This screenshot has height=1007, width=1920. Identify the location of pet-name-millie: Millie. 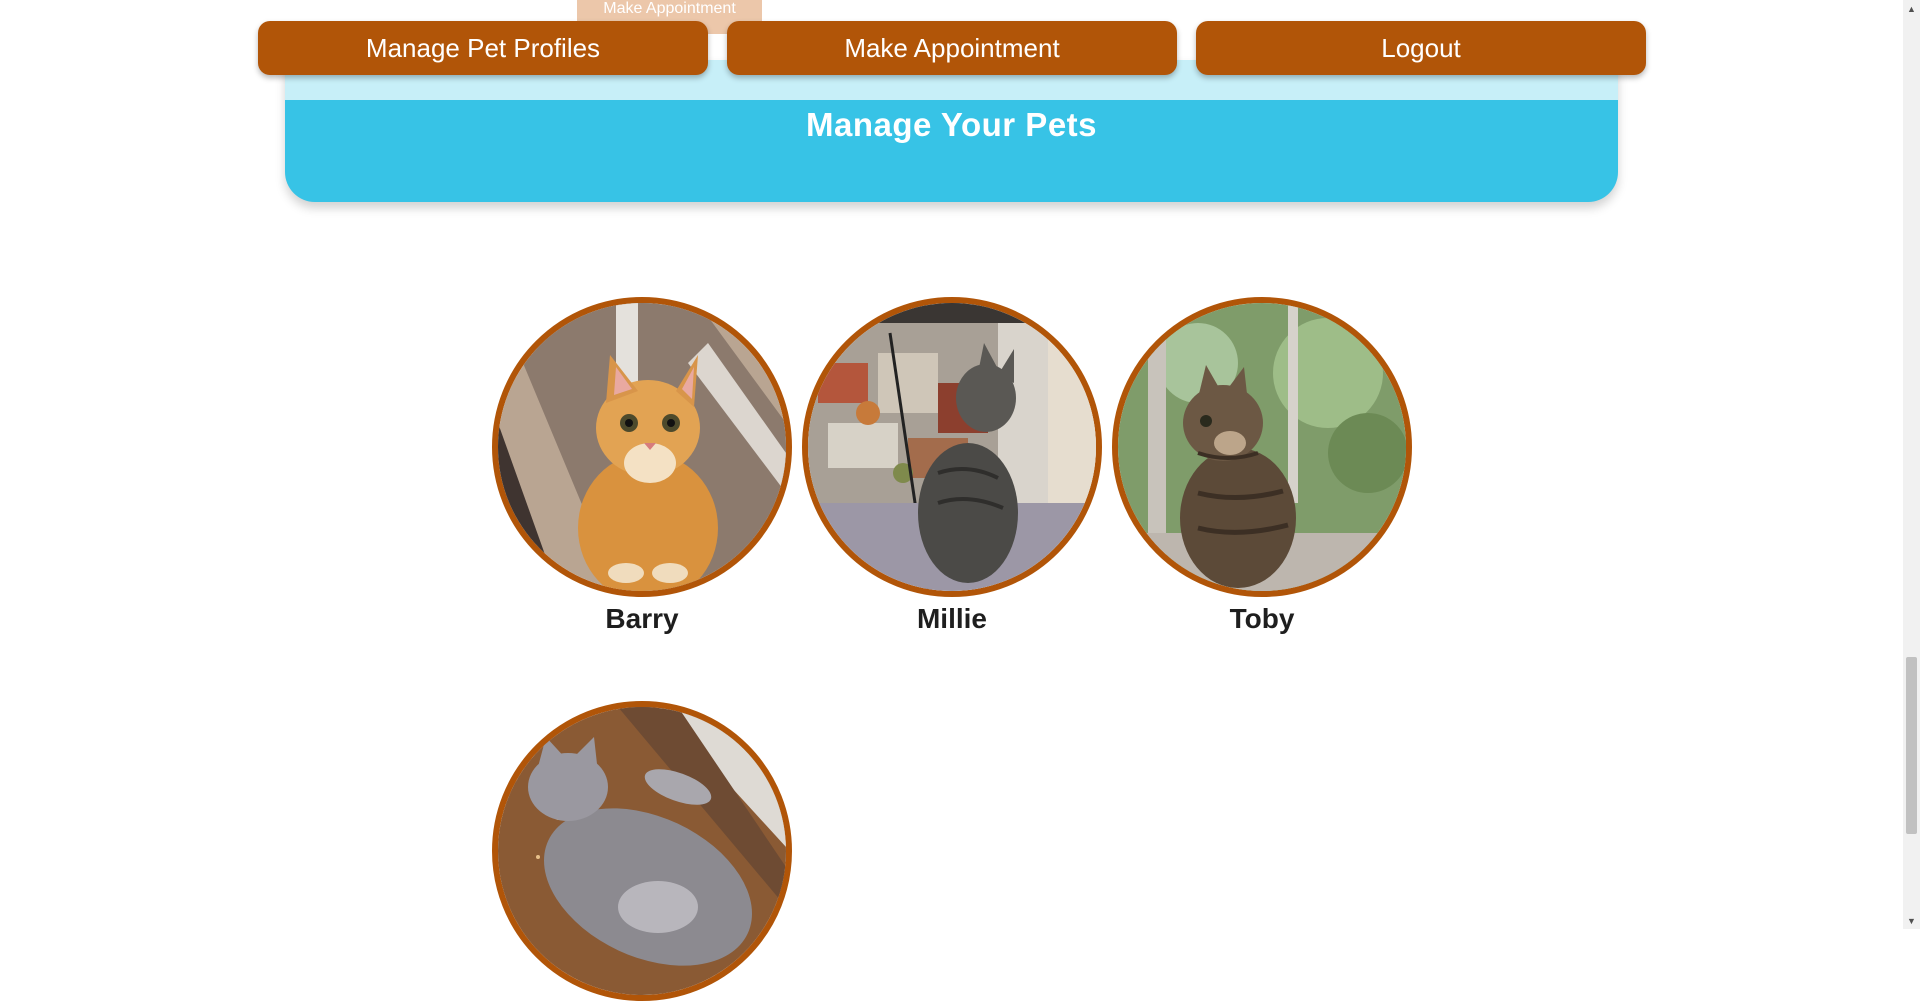
(951, 618).